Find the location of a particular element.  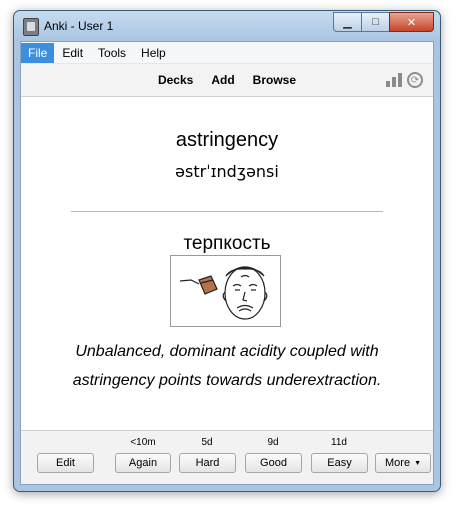

close-icon: ✕ is located at coordinates (411, 22).